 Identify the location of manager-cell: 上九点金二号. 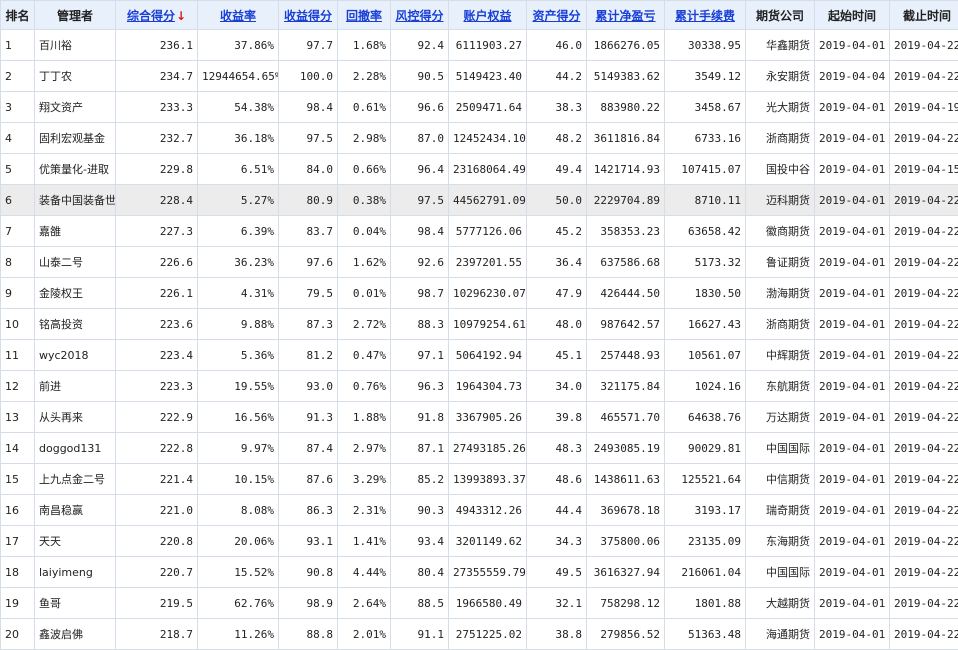
(75, 479).